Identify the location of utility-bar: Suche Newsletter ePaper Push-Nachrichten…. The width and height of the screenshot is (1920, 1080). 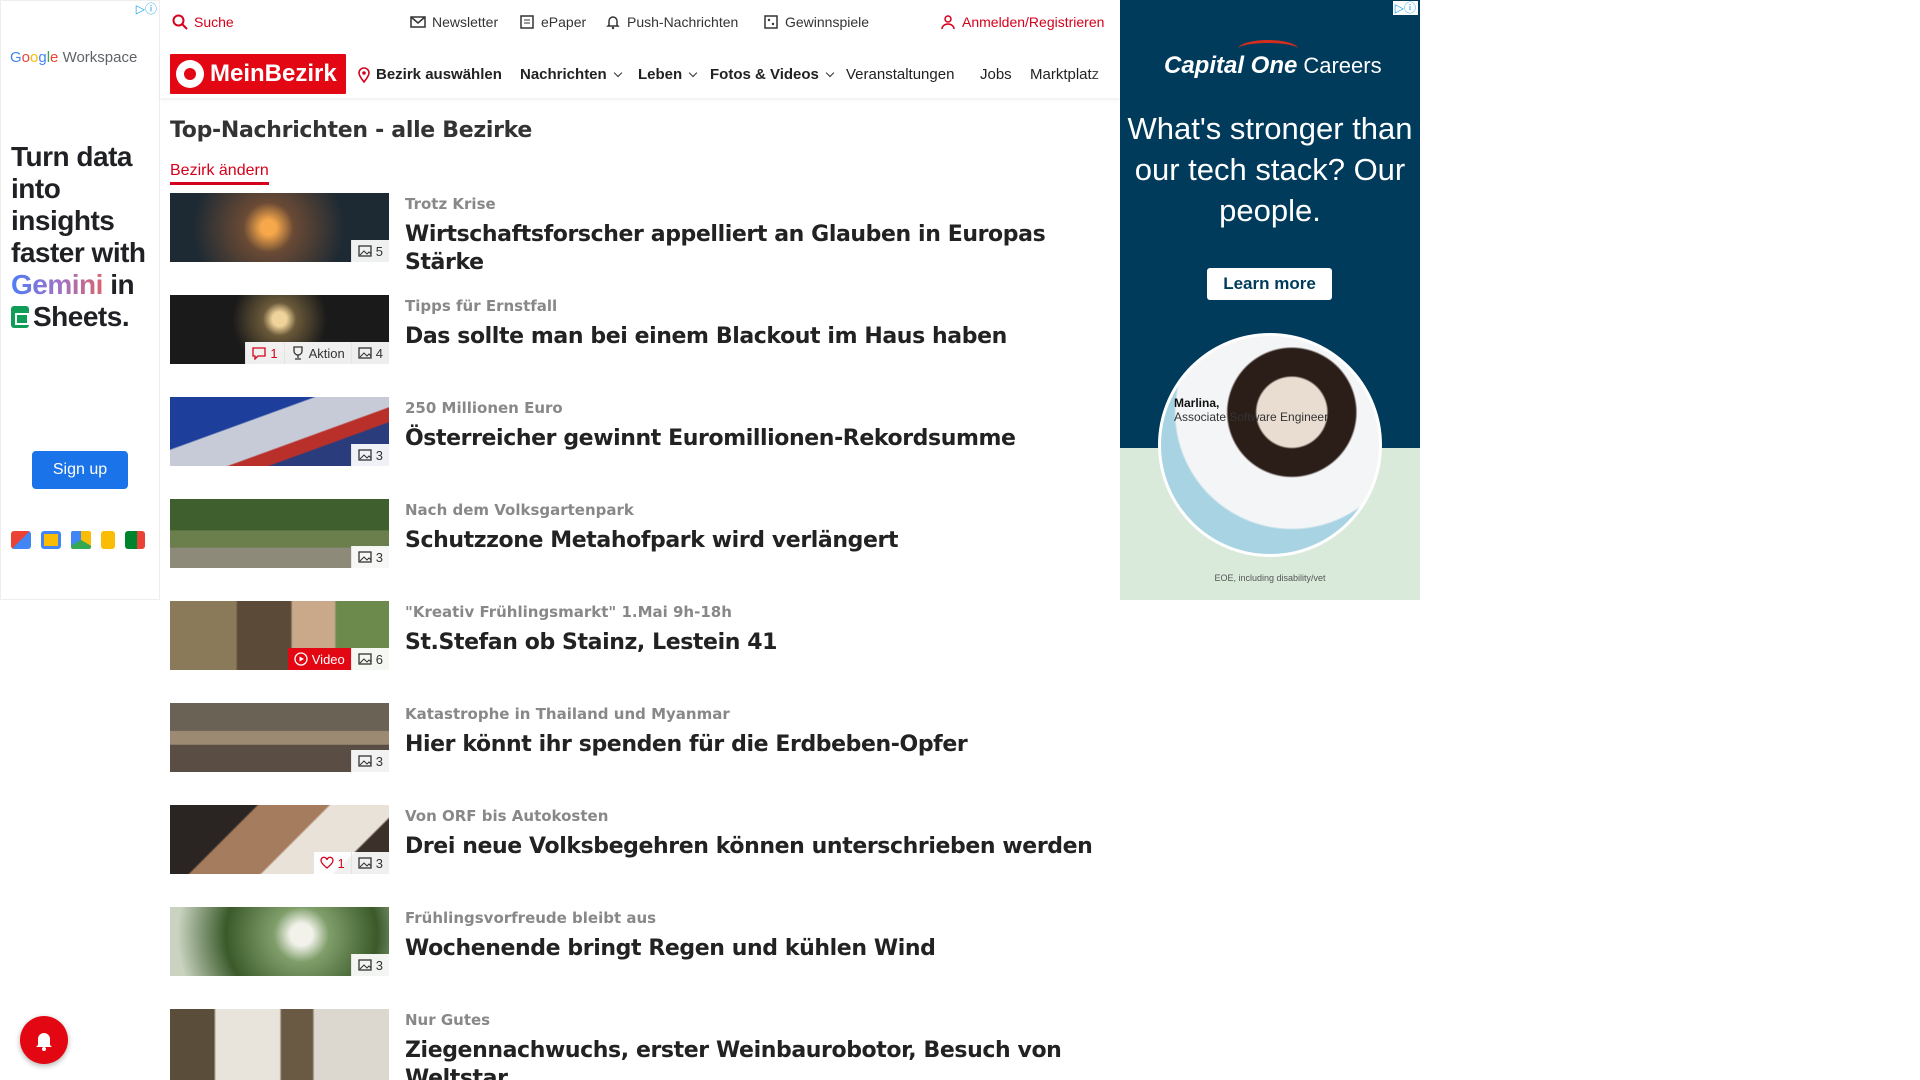
(640, 23).